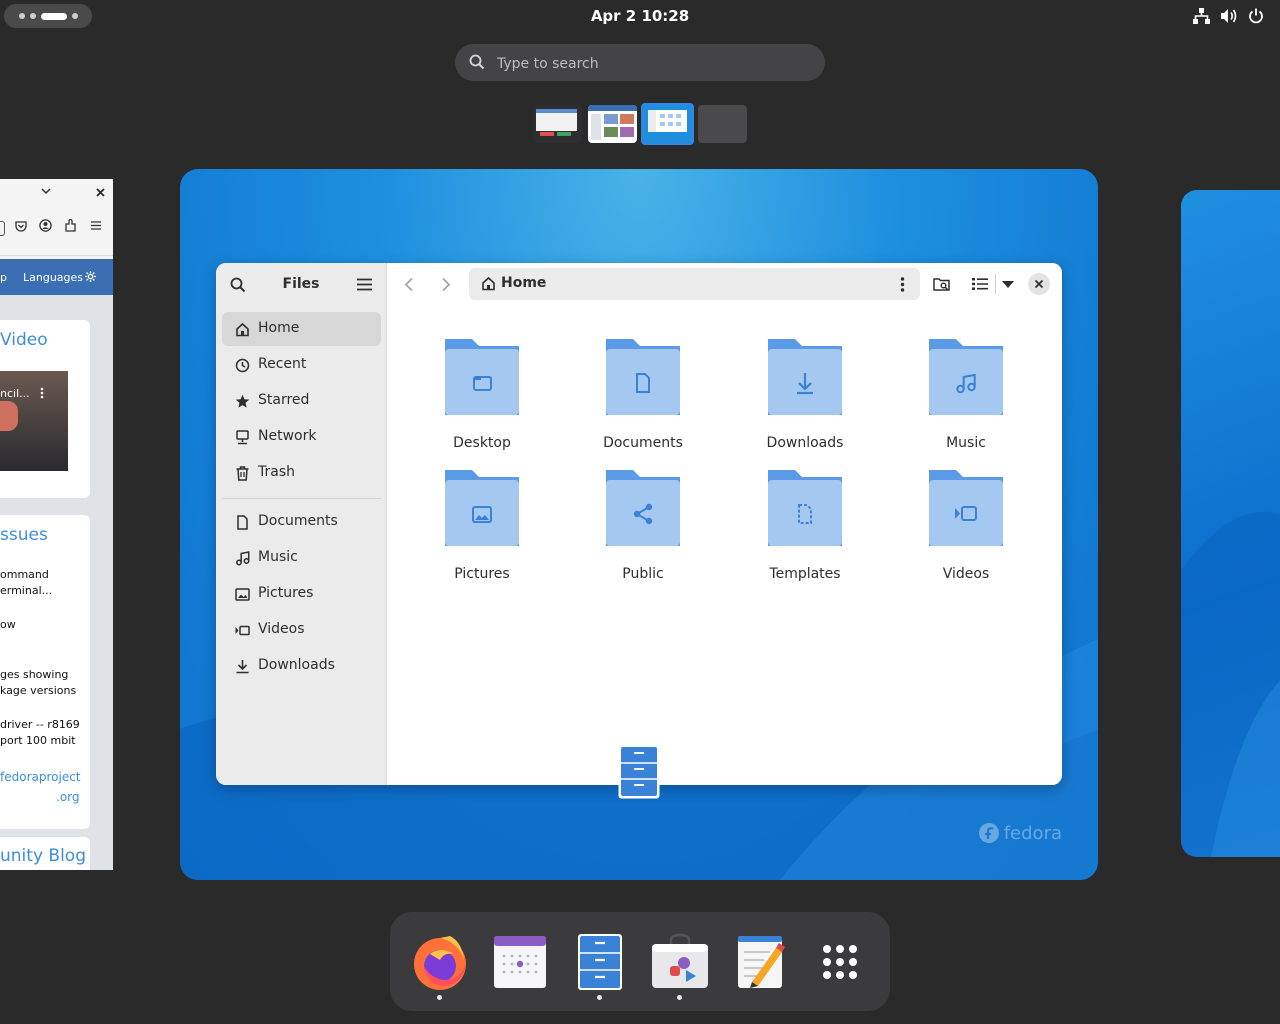 The height and width of the screenshot is (1024, 1280). Describe the element at coordinates (301, 630) in the screenshot. I see `sidebar-item-videos: Videos` at that location.